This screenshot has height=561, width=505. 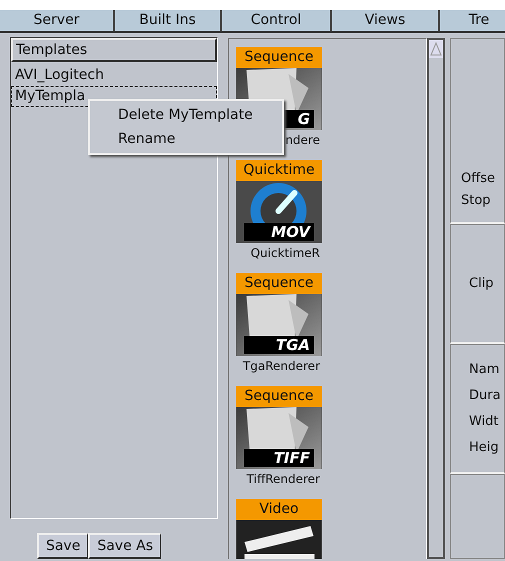 What do you see at coordinates (114, 50) in the screenshot?
I see `list-header: Templates` at bounding box center [114, 50].